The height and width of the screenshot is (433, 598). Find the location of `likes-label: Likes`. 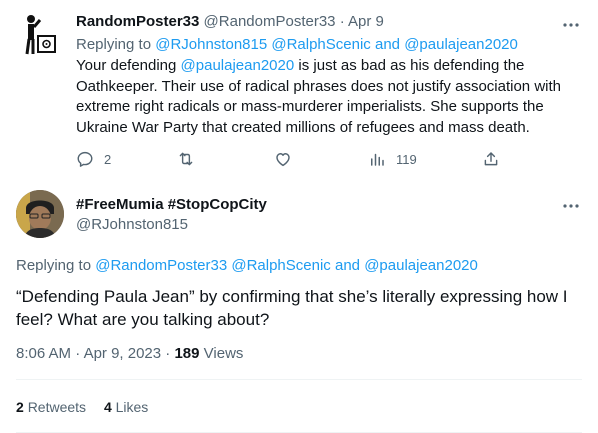

likes-label: Likes is located at coordinates (132, 407).